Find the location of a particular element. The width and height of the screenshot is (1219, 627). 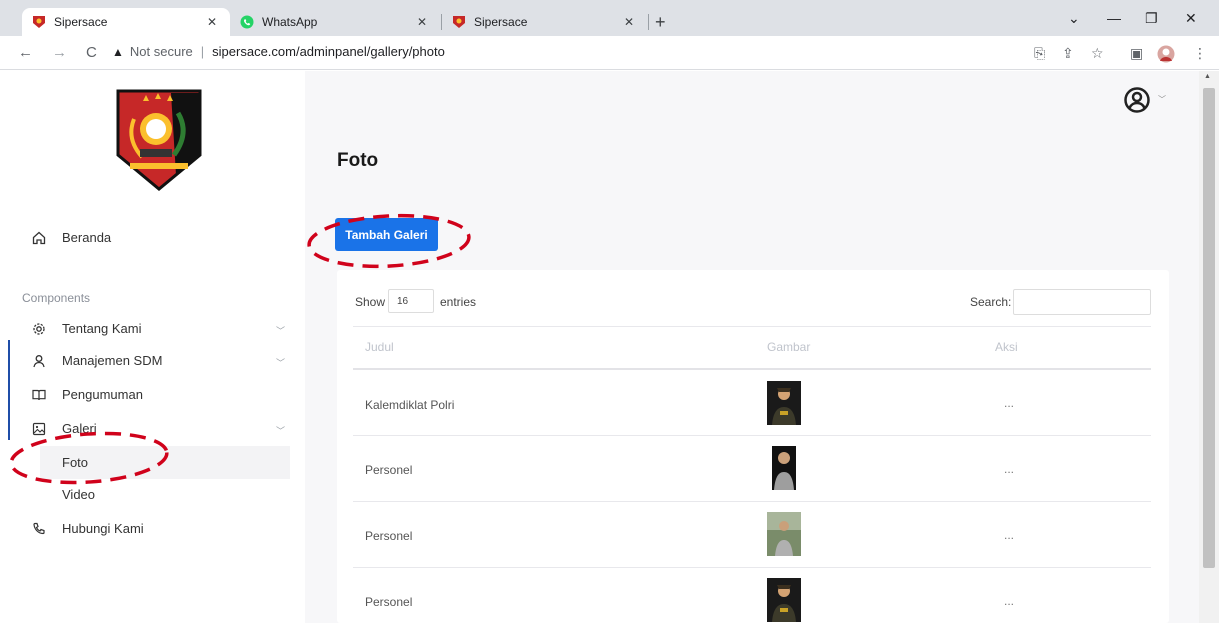

scroll-up-arrow: ▲ is located at coordinates (1207, 76).